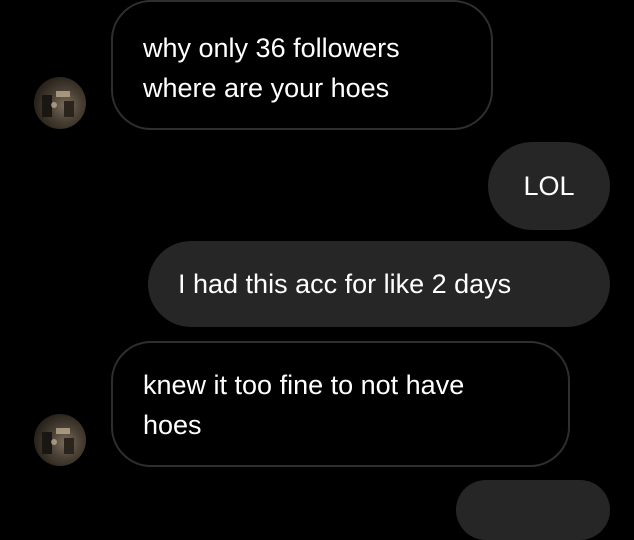  What do you see at coordinates (379, 284) in the screenshot?
I see `message-sent-2: I had this acc for like 2 days` at bounding box center [379, 284].